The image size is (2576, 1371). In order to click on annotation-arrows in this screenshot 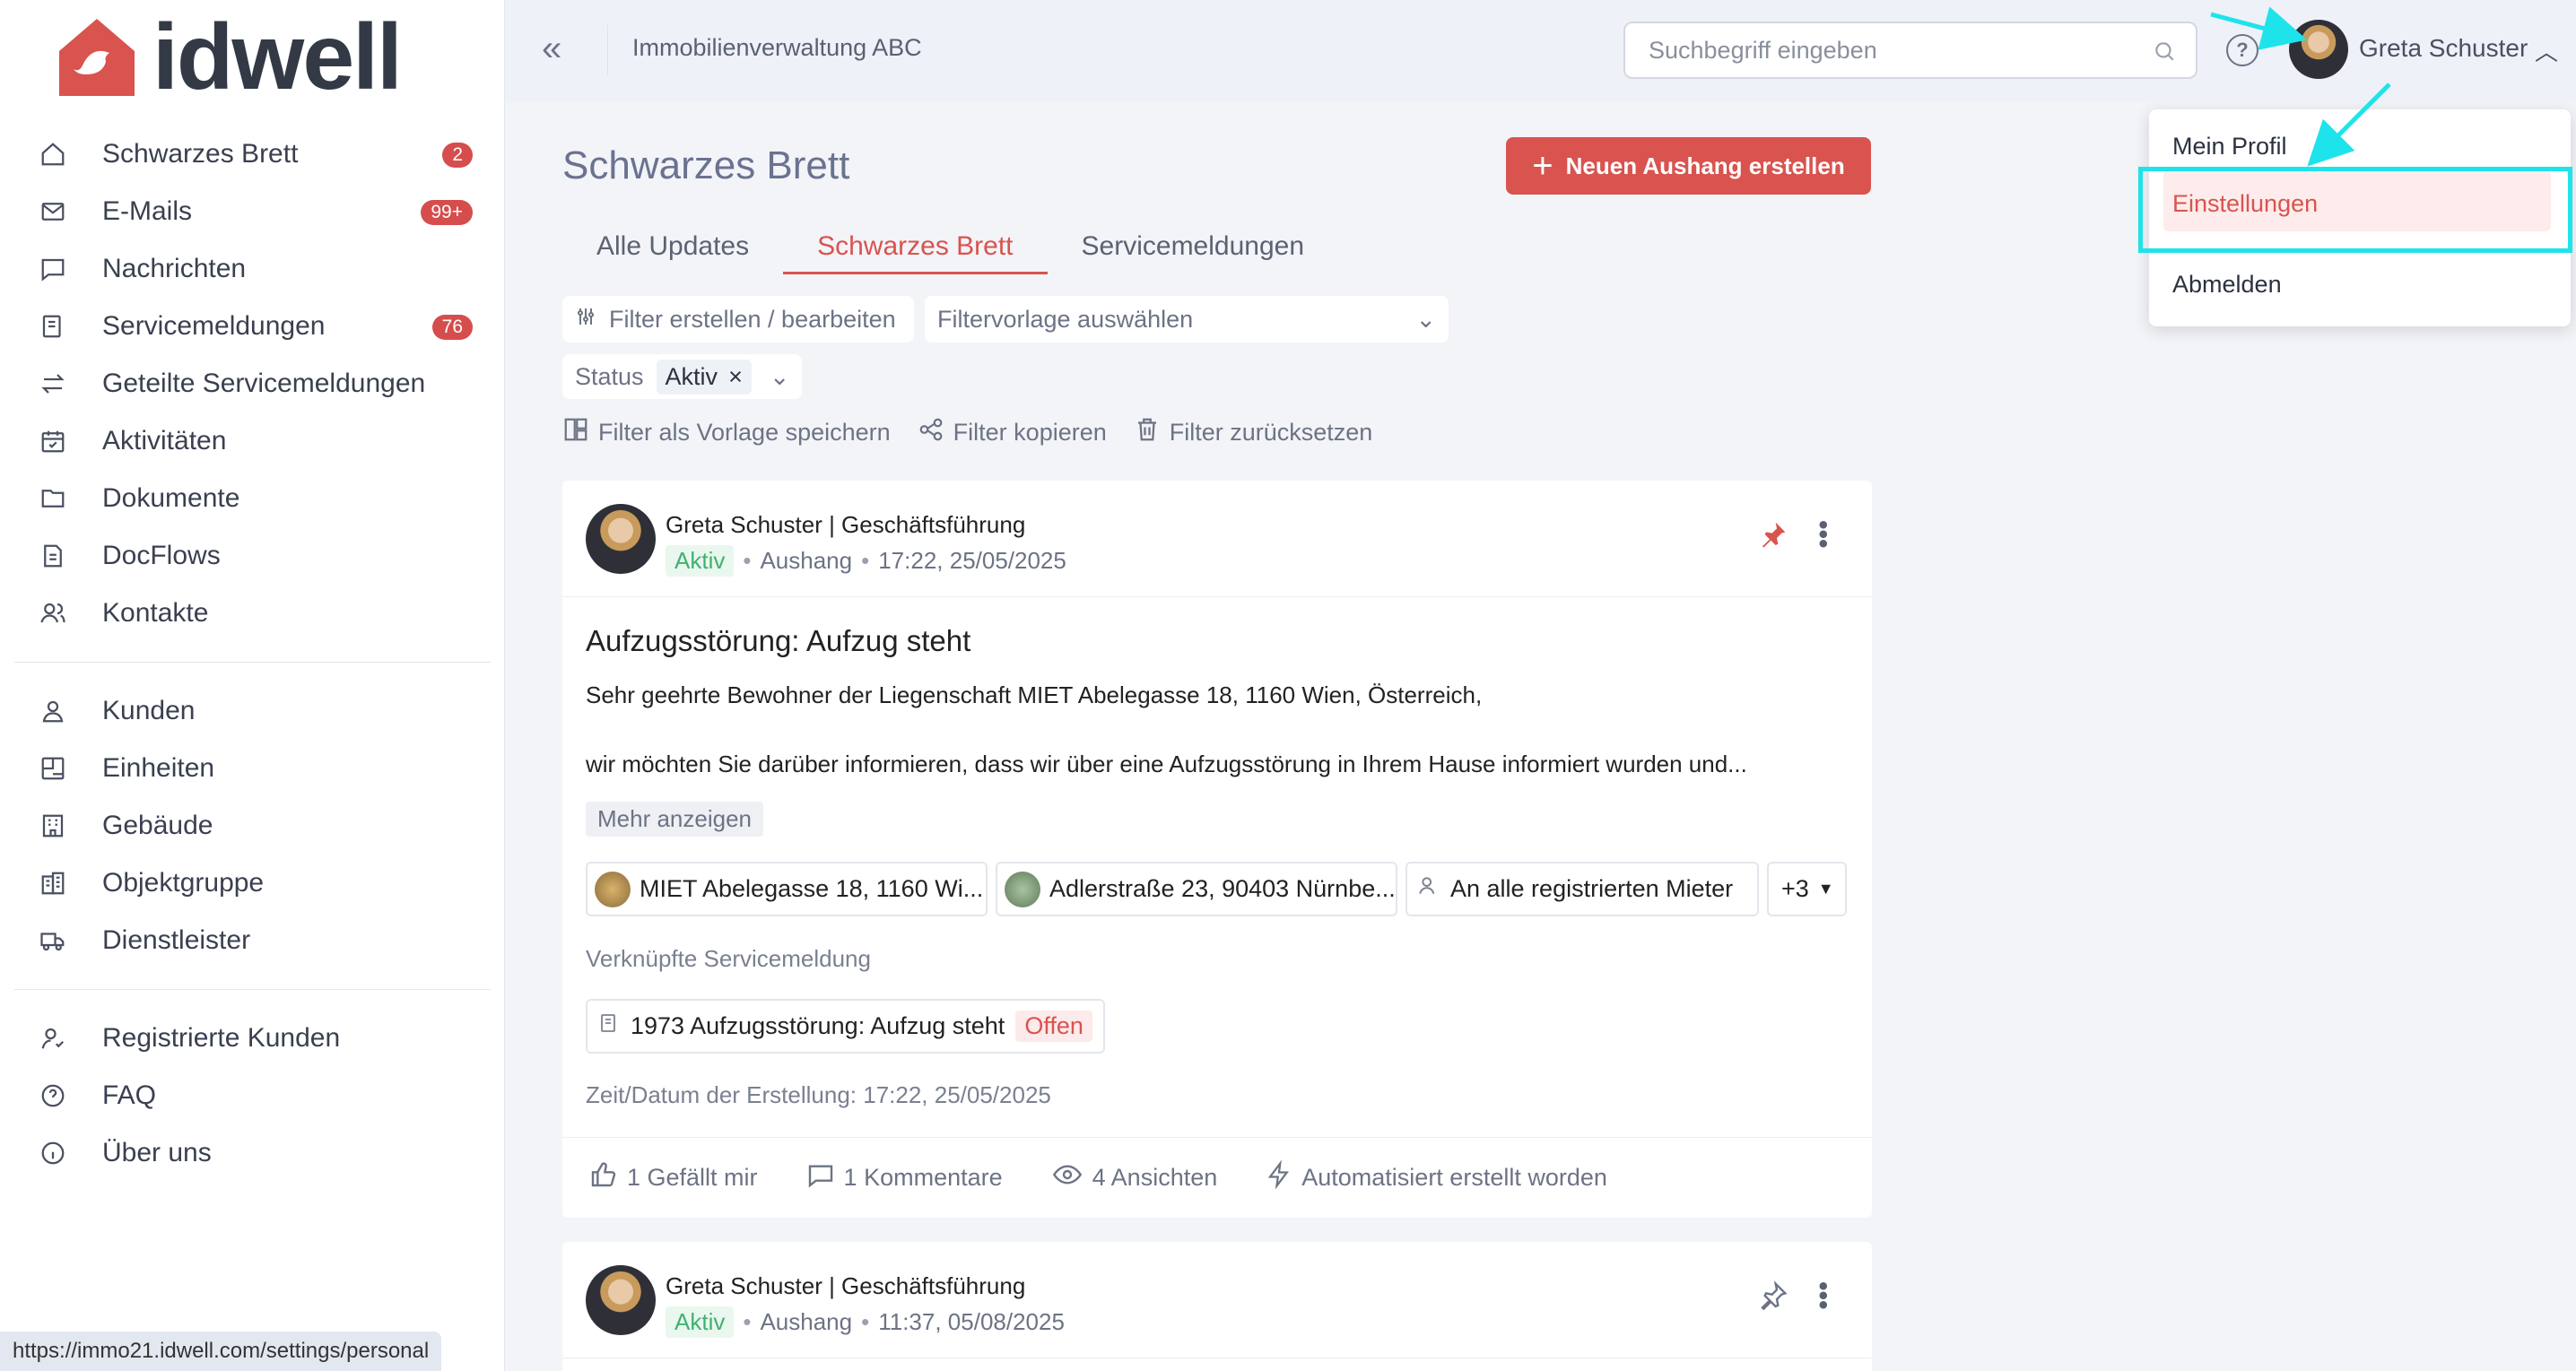, I will do `click(2300, 86)`.